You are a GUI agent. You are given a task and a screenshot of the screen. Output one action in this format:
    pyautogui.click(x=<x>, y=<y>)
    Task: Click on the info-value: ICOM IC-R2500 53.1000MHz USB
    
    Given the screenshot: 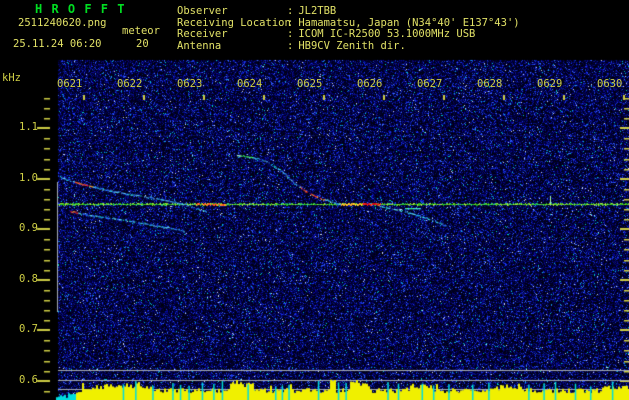 What is the action you would take?
    pyautogui.click(x=387, y=34)
    